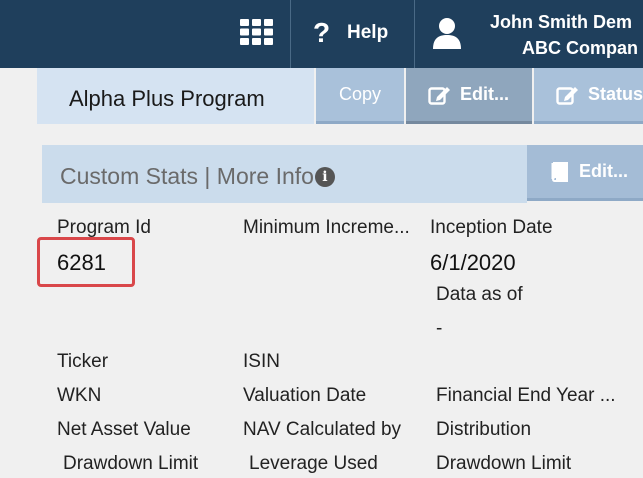 The height and width of the screenshot is (478, 643). Describe the element at coordinates (83, 361) in the screenshot. I see `ticker-label: Ticker` at that location.